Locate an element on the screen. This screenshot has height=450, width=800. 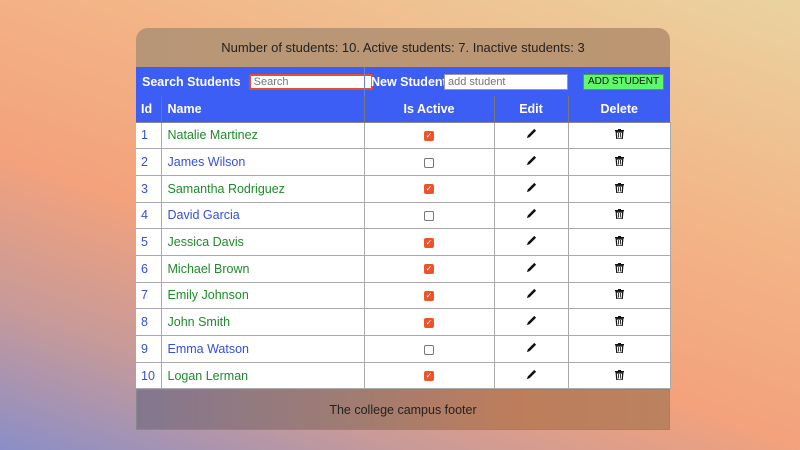
student-id: 6 is located at coordinates (149, 268).